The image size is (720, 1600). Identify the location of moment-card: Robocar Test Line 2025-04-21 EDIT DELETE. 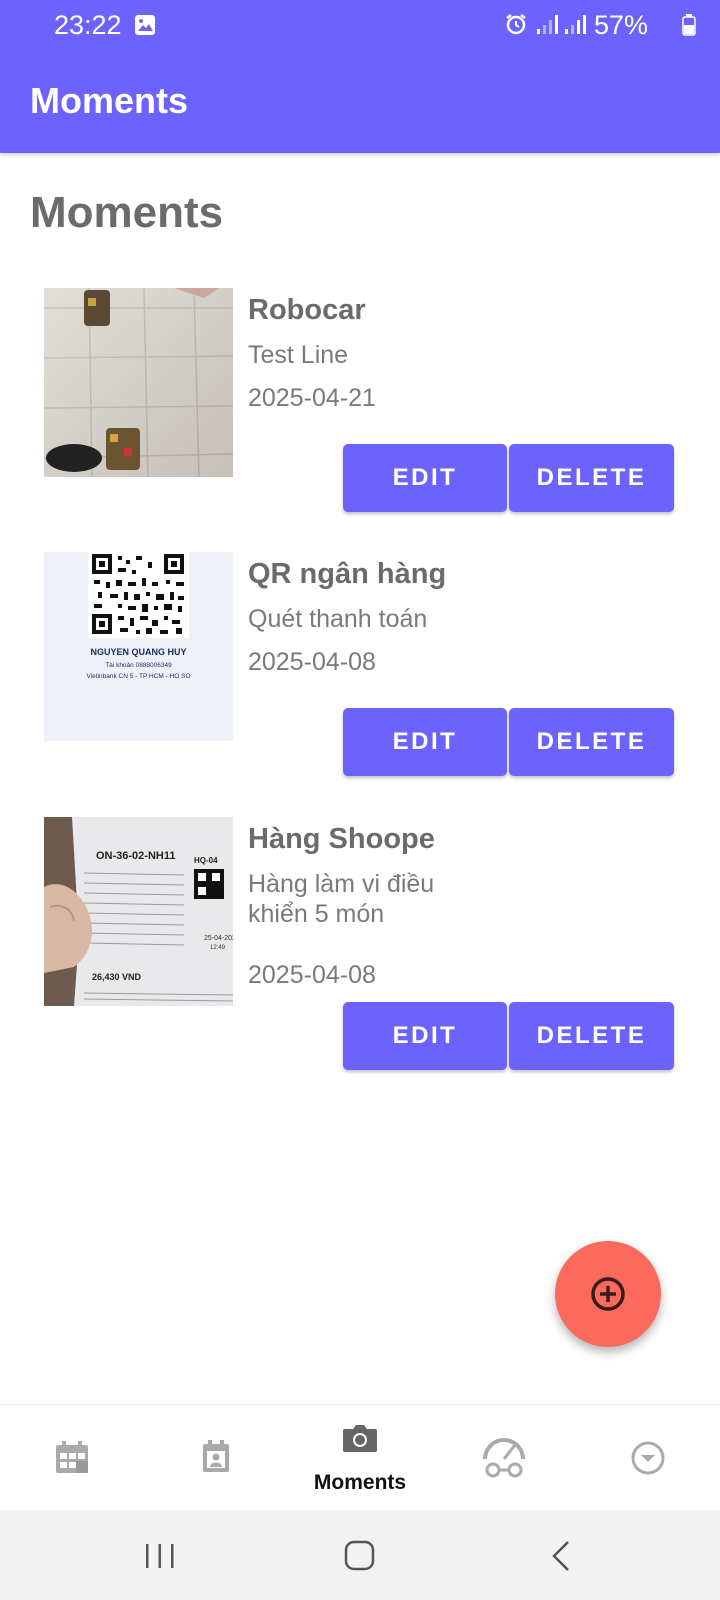
(360, 403).